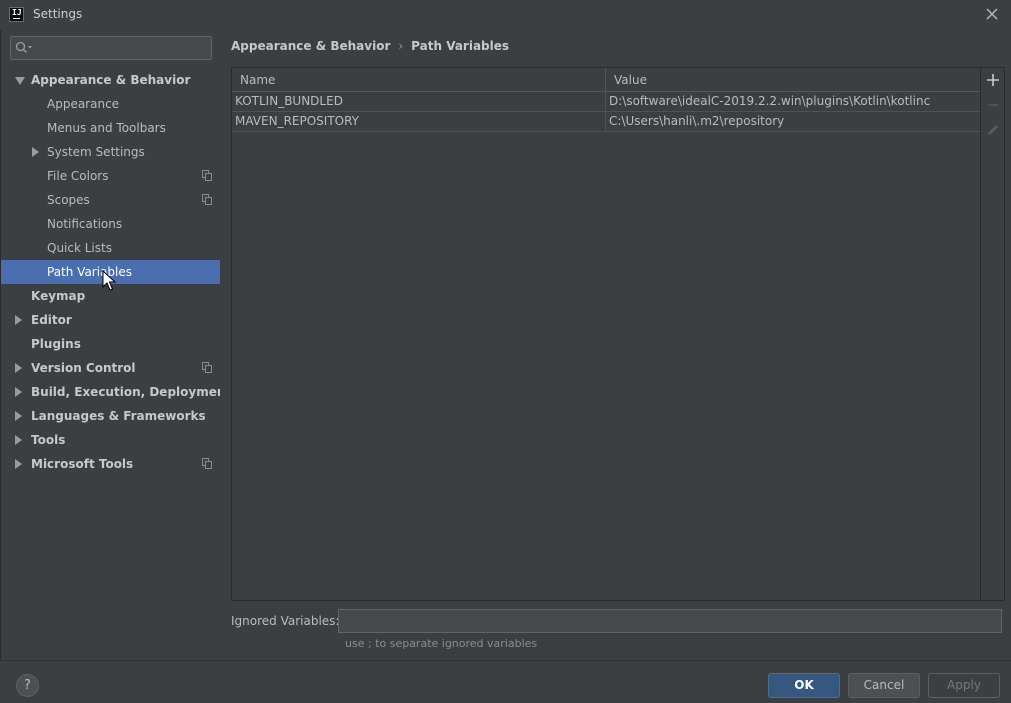  I want to click on mouse-cursor-icon, so click(109, 280).